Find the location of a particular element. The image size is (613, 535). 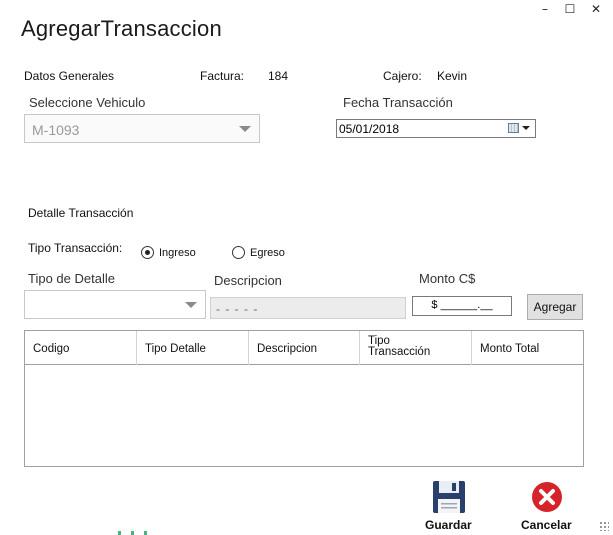

guardar-button: Guardar is located at coordinates (449, 506).